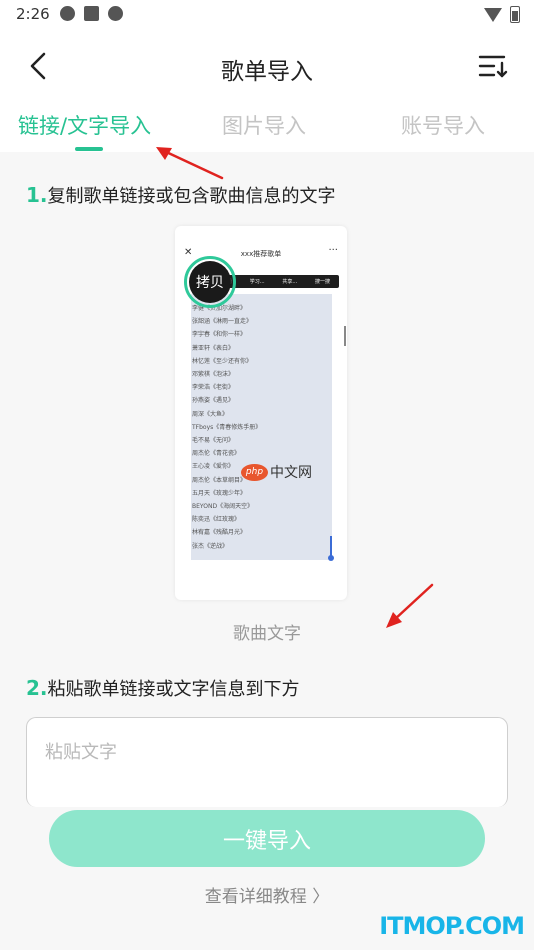 The image size is (534, 950). Describe the element at coordinates (210, 414) in the screenshot. I see `example-song-line: 周深《大鱼》` at that location.